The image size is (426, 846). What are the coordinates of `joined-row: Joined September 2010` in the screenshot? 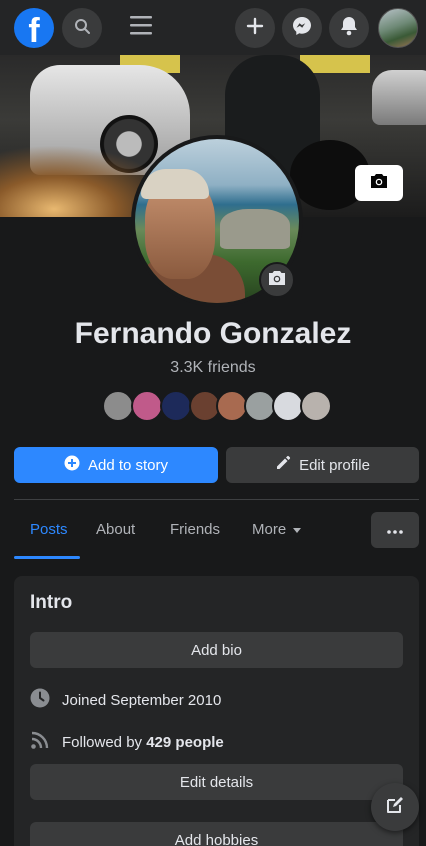 It's located at (125, 700).